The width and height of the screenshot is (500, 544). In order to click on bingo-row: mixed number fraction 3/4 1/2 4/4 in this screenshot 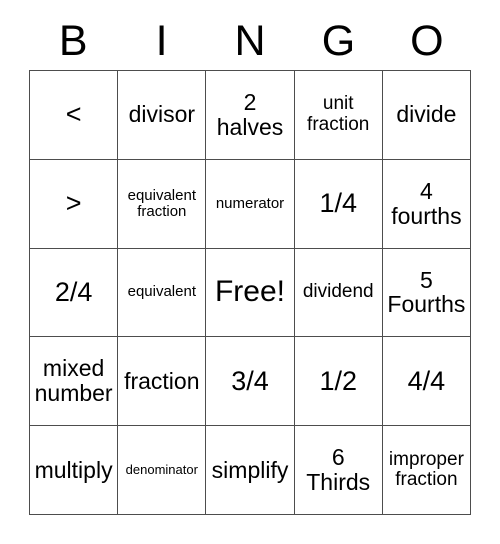, I will do `click(251, 382)`.